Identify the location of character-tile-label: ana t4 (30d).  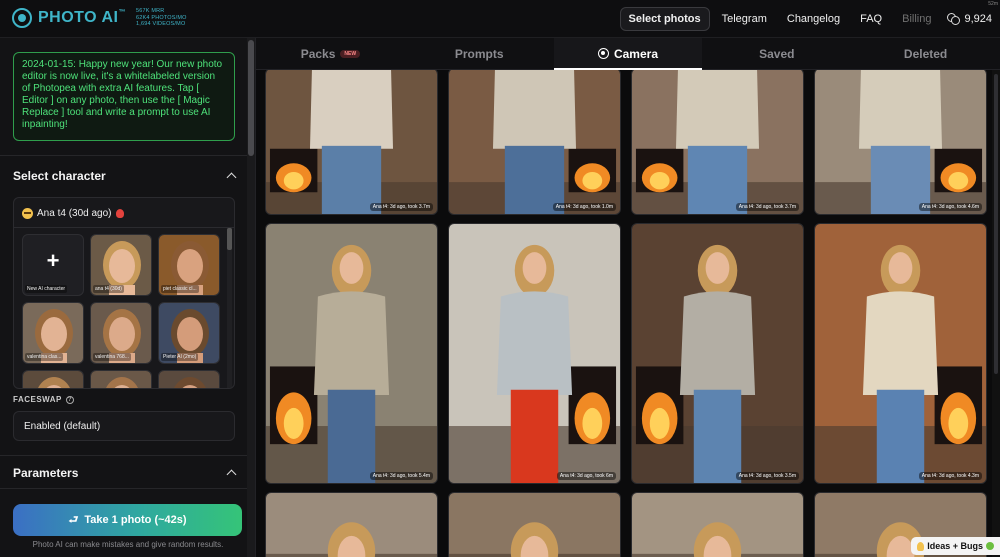
(108, 289).